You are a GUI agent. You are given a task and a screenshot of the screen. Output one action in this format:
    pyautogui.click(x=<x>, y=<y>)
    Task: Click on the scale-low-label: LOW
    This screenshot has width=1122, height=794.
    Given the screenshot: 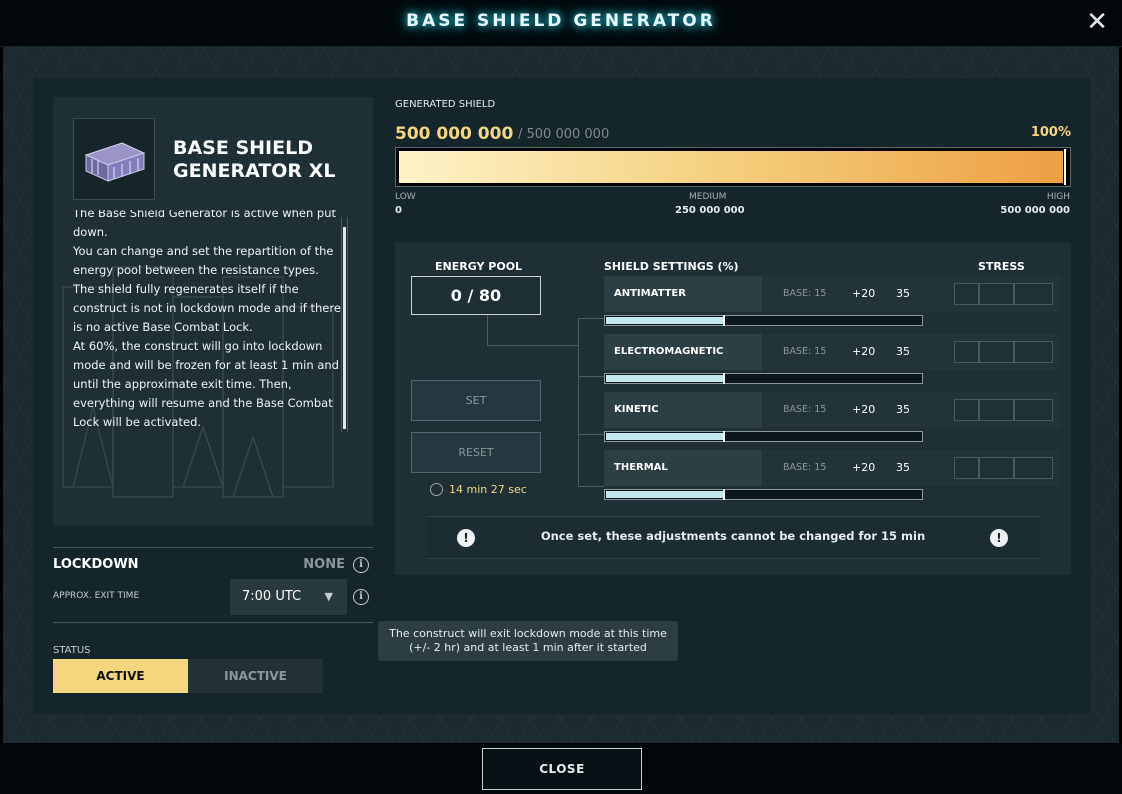 What is the action you would take?
    pyautogui.click(x=405, y=197)
    